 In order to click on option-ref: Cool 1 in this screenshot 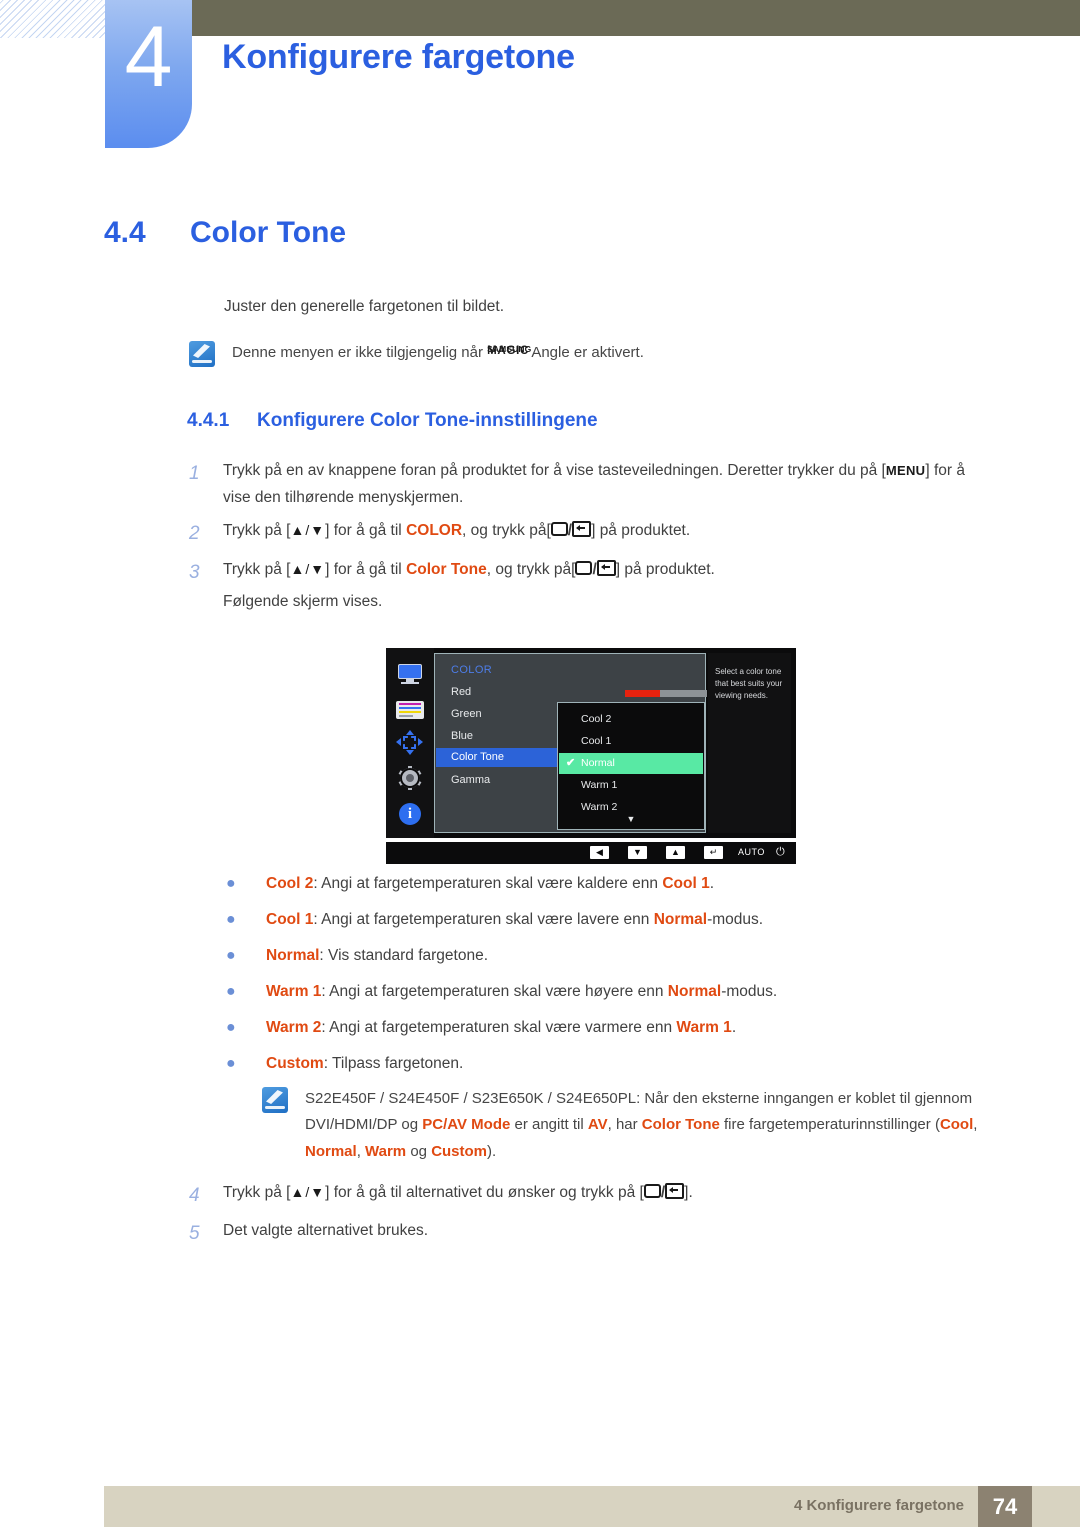, I will do `click(686, 883)`.